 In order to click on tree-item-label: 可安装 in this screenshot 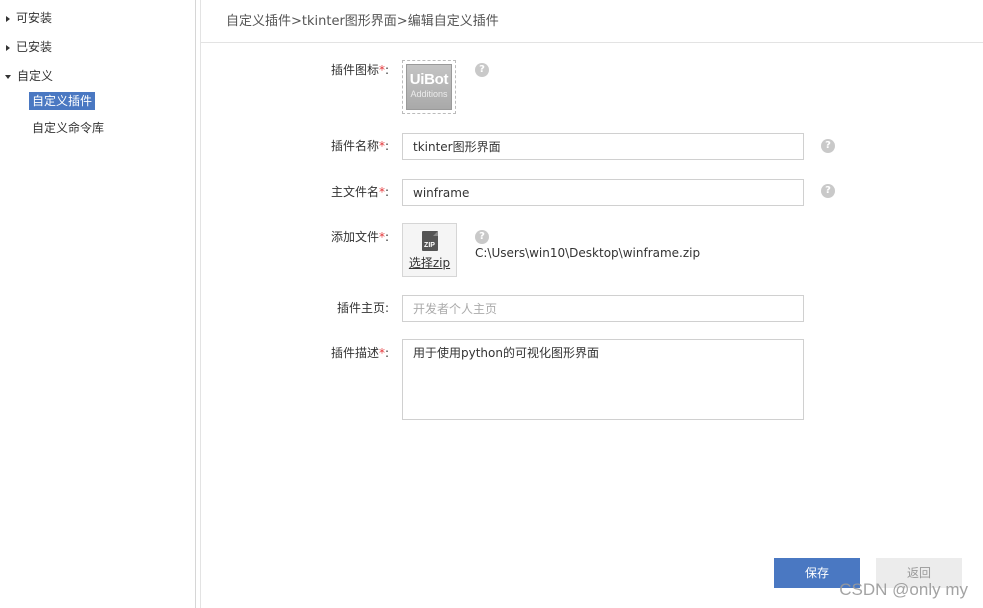, I will do `click(34, 18)`.